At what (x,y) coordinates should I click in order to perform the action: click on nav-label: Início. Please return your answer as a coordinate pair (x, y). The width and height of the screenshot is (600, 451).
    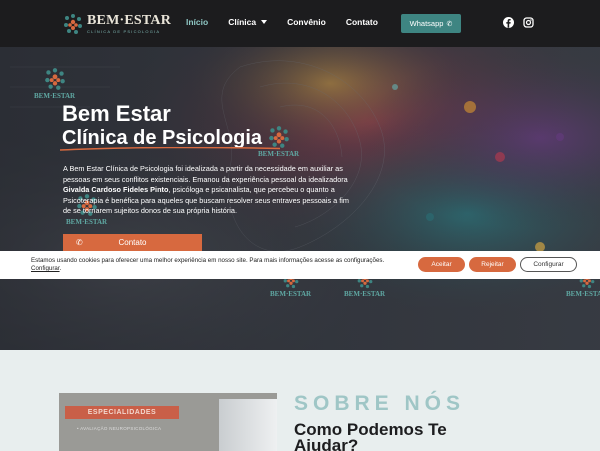
    Looking at the image, I should click on (197, 22).